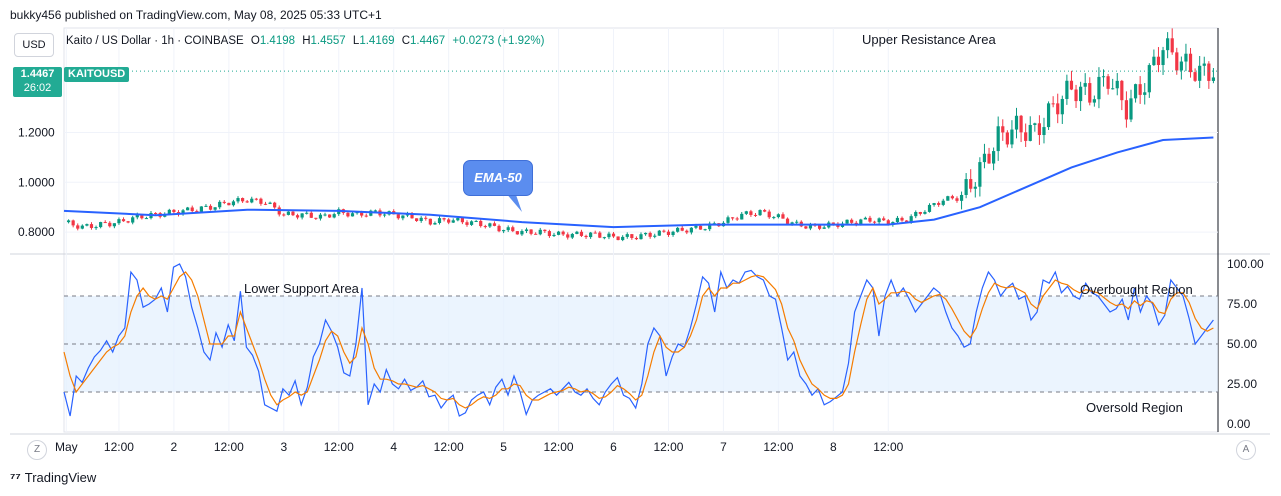 This screenshot has height=496, width=1281. I want to click on ema-annotation: EMA-50, so click(498, 178).